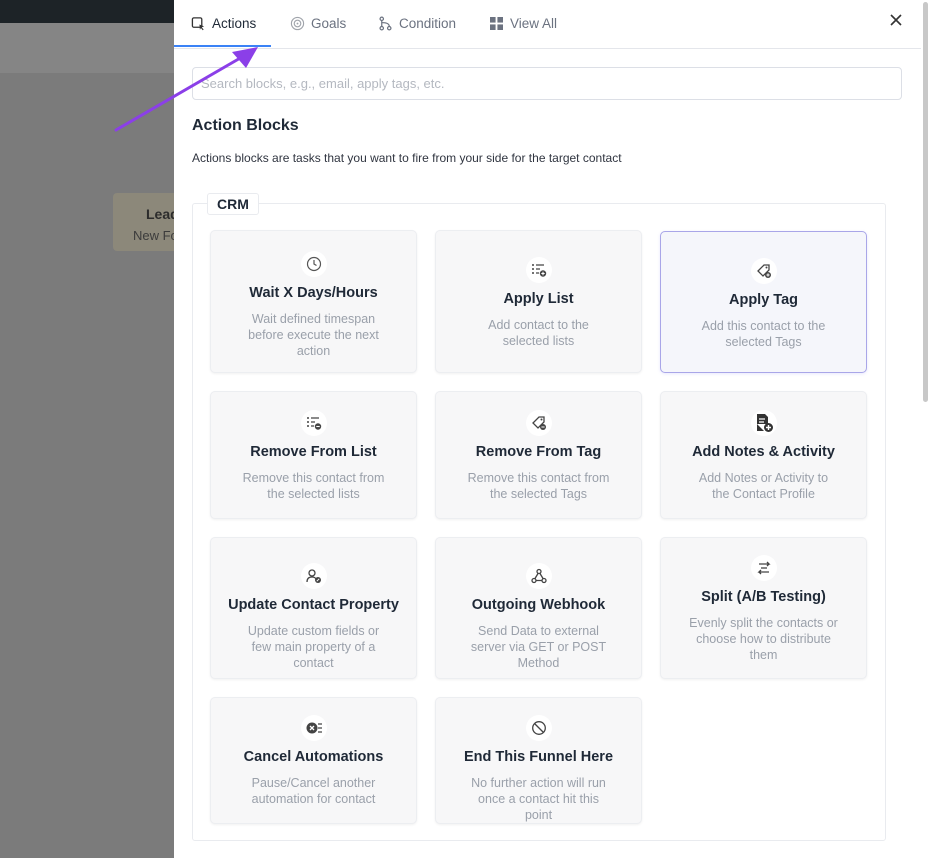  I want to click on scrollbar-thumb, so click(925, 202).